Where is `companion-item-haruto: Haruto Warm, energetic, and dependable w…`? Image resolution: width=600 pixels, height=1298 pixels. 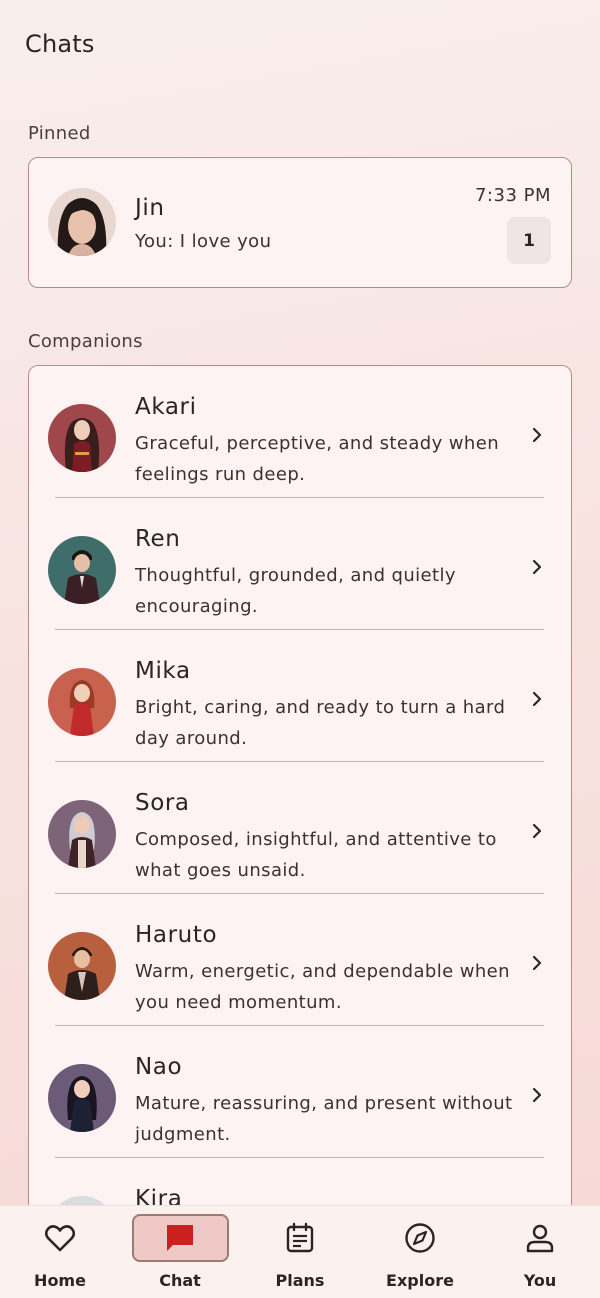
companion-item-haruto: Haruto Warm, energetic, and dependable w… is located at coordinates (299, 960).